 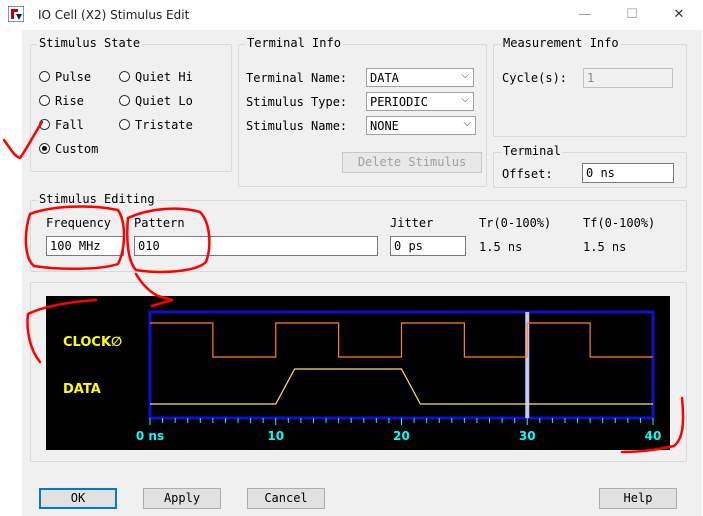 What do you see at coordinates (69, 125) in the screenshot?
I see `radio-fall-label: Fall` at bounding box center [69, 125].